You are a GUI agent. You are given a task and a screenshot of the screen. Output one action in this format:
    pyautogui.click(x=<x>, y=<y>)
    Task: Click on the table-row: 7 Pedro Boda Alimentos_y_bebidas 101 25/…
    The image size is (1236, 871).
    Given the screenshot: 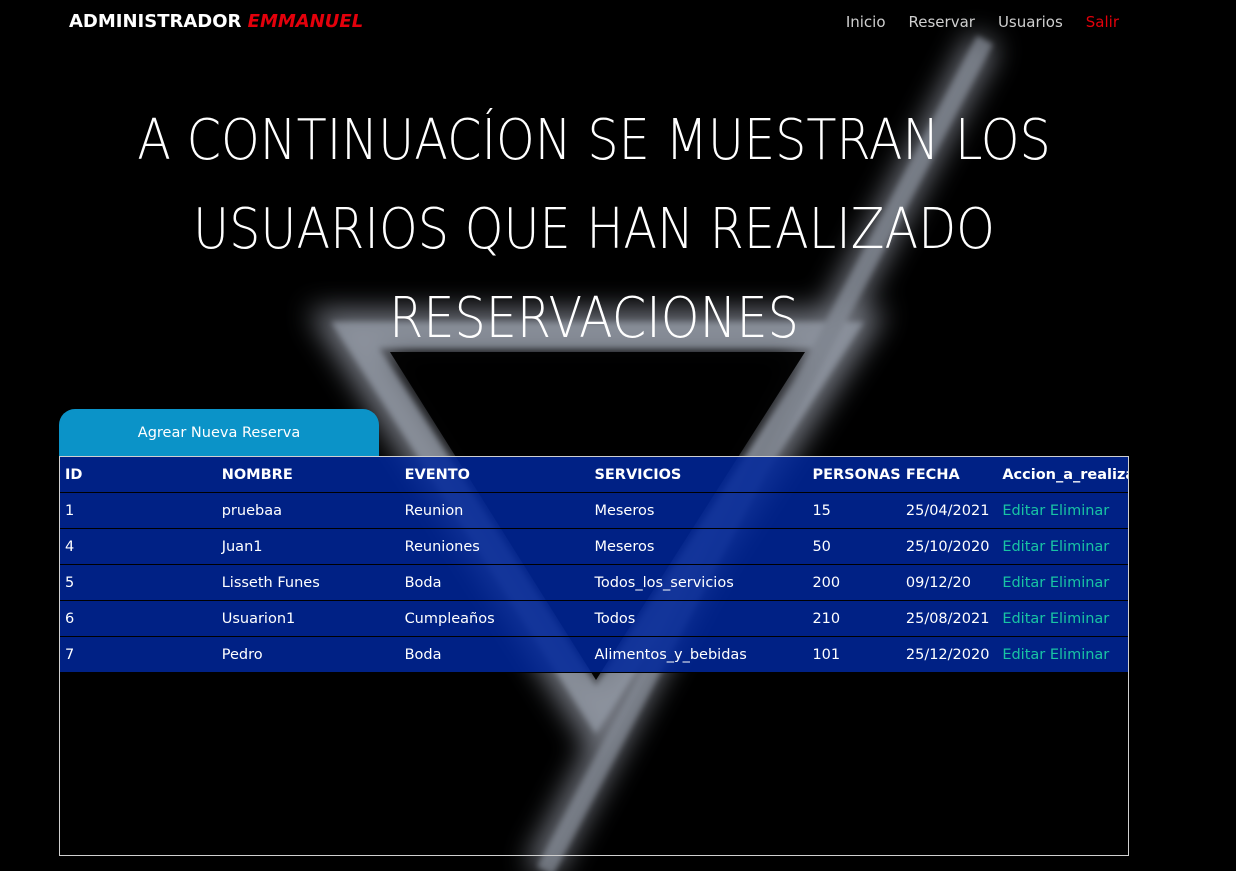 What is the action you would take?
    pyautogui.click(x=594, y=654)
    